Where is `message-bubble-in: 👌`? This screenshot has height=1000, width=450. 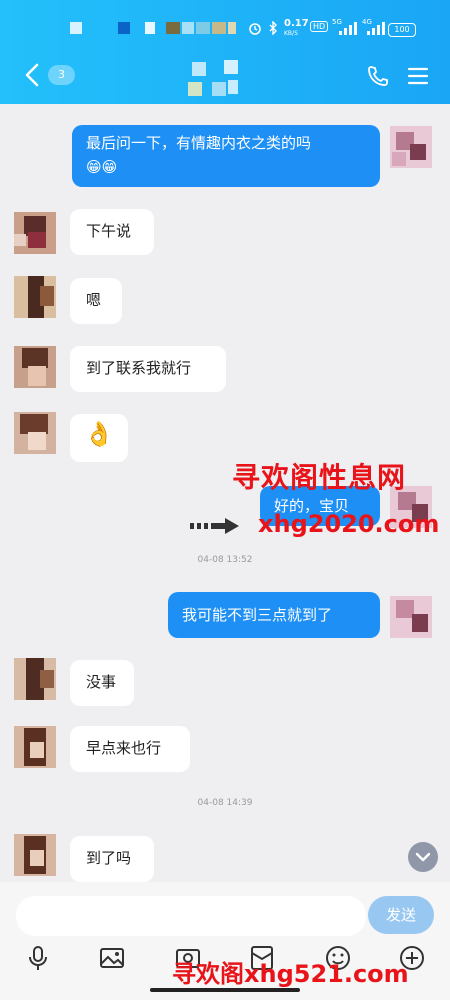 message-bubble-in: 👌 is located at coordinates (99, 438).